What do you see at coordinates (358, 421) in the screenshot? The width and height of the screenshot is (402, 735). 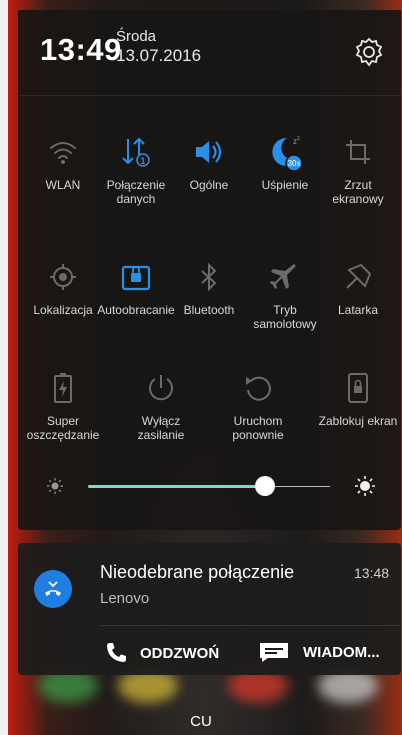 I see `tile-label: Zablokuj ekran` at bounding box center [358, 421].